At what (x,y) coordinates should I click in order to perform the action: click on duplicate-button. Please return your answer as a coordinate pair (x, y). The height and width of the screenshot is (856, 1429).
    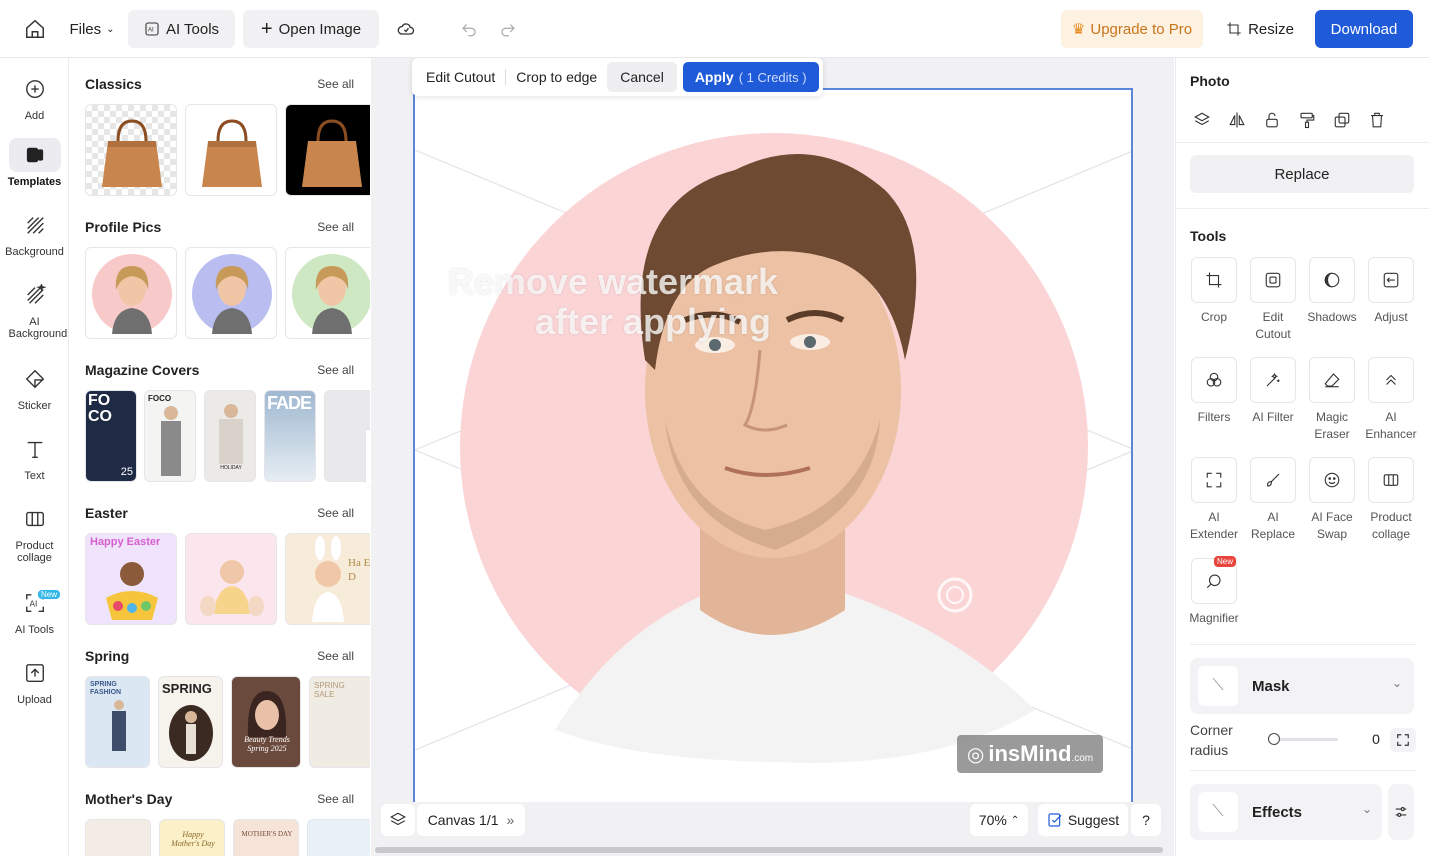
    Looking at the image, I should click on (1342, 120).